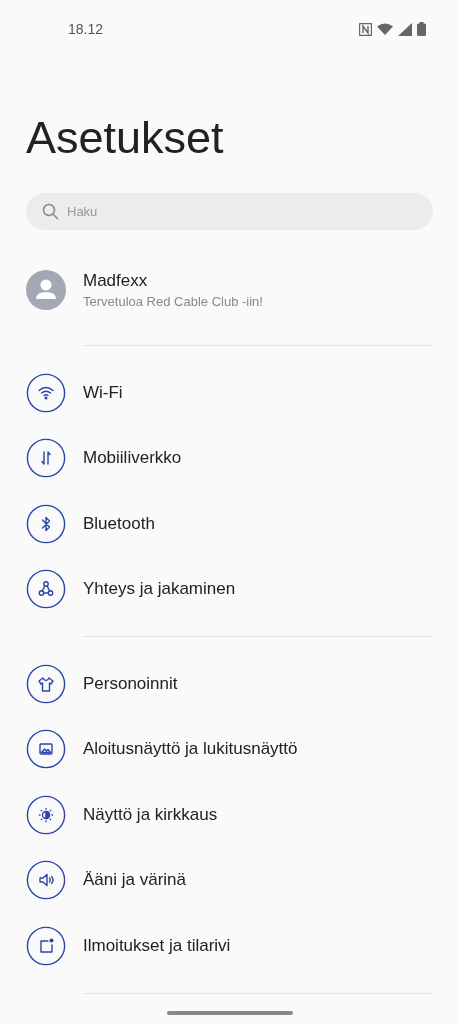 The height and width of the screenshot is (1024, 459). I want to click on arrows-icon, so click(46, 458).